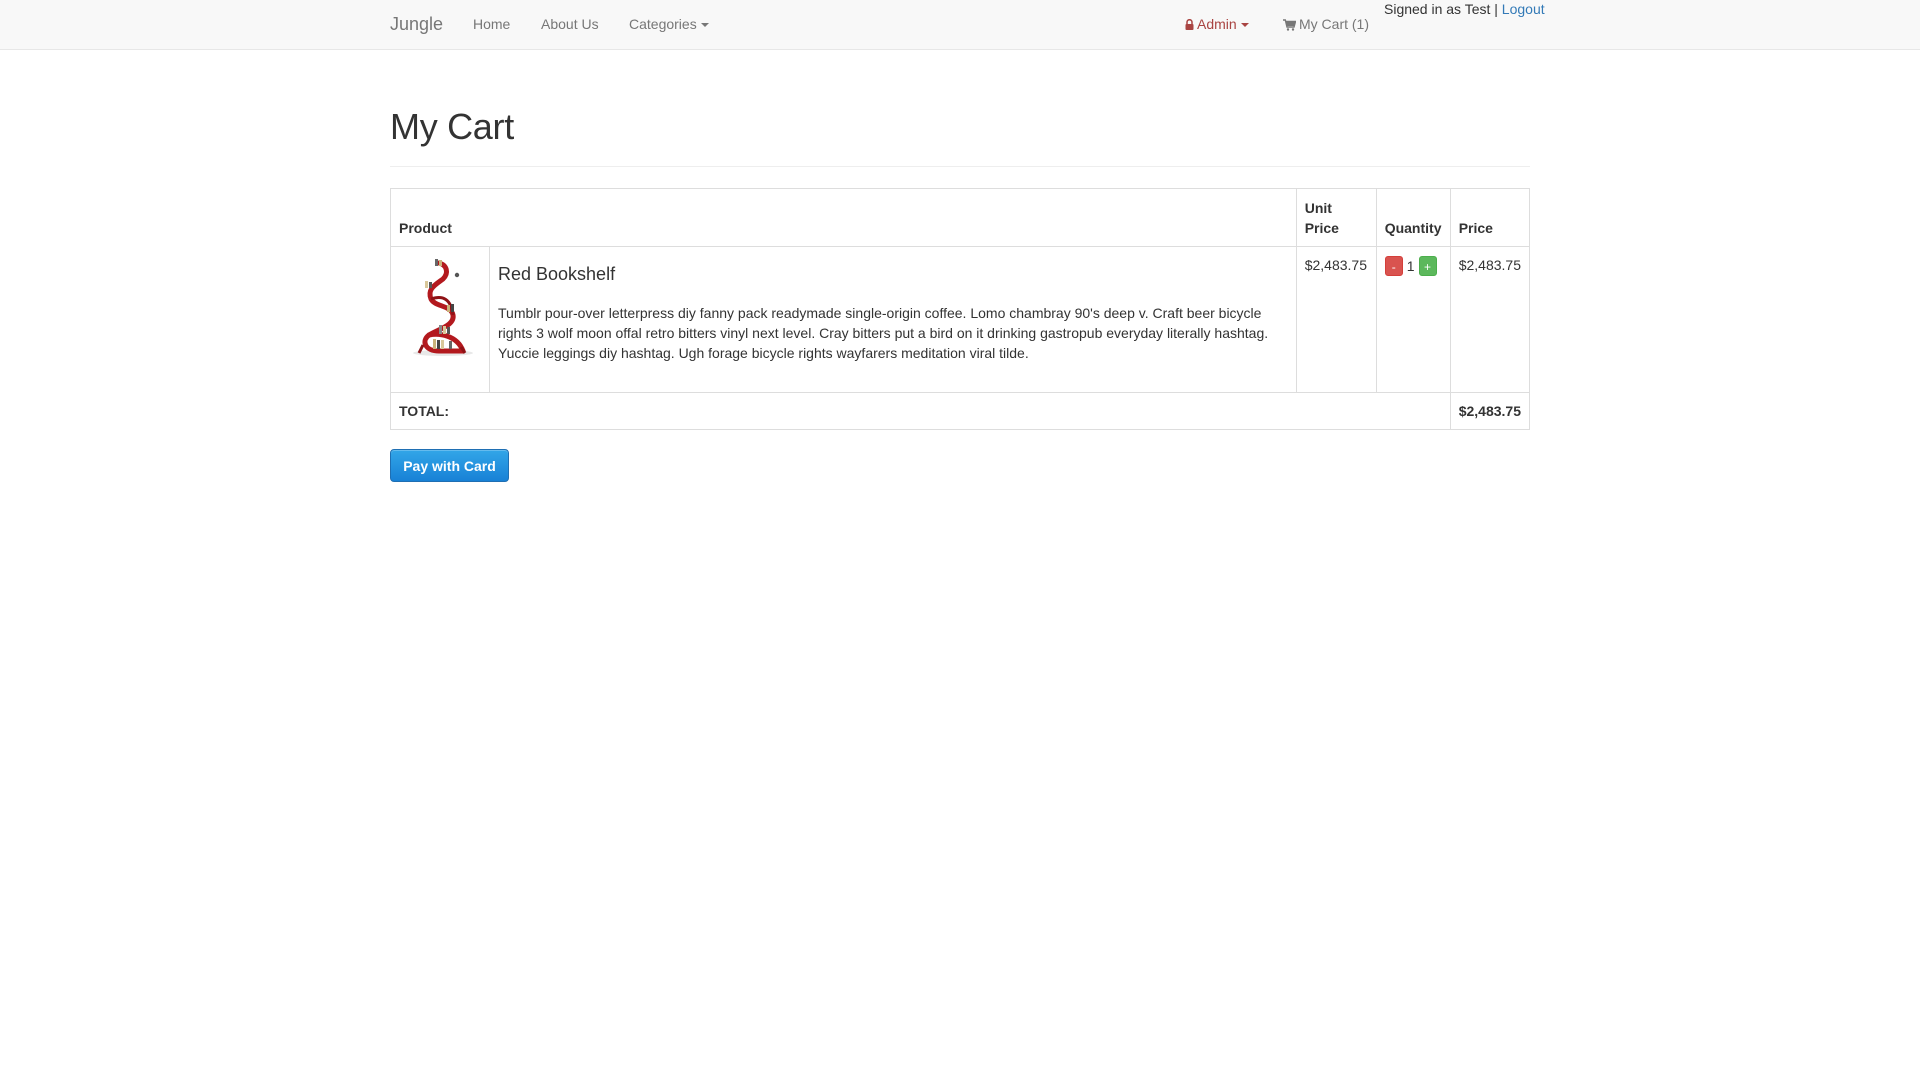 The width and height of the screenshot is (1920, 1088). Describe the element at coordinates (557, 274) in the screenshot. I see `product-name: Red Bookshelf` at that location.